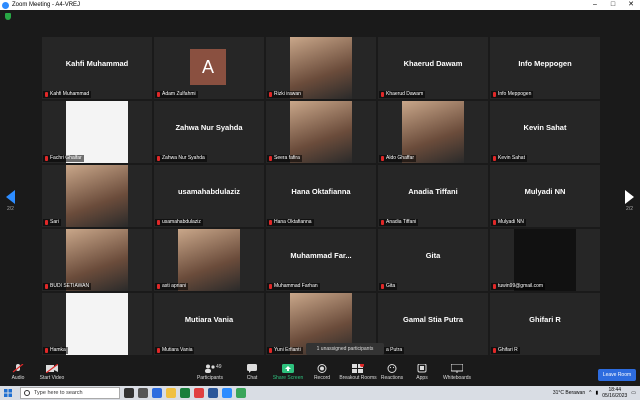  I want to click on participant-tile: Aldo Ghaffar, so click(433, 132).